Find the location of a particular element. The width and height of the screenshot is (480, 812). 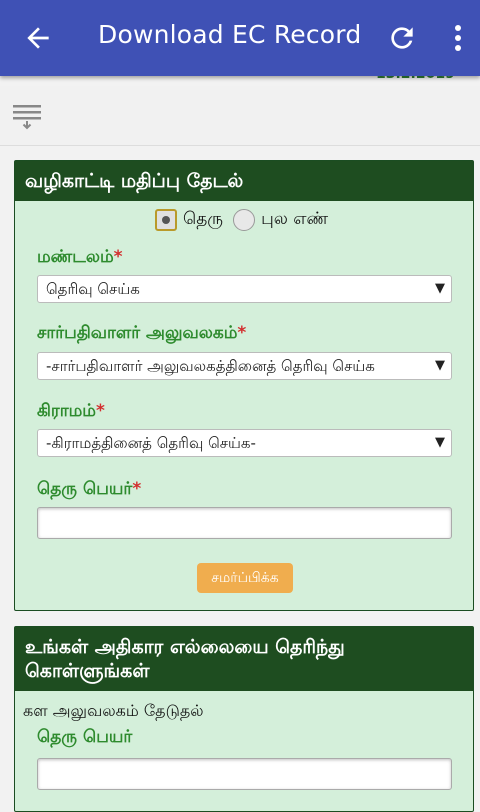

more-vert-icon is located at coordinates (458, 38).